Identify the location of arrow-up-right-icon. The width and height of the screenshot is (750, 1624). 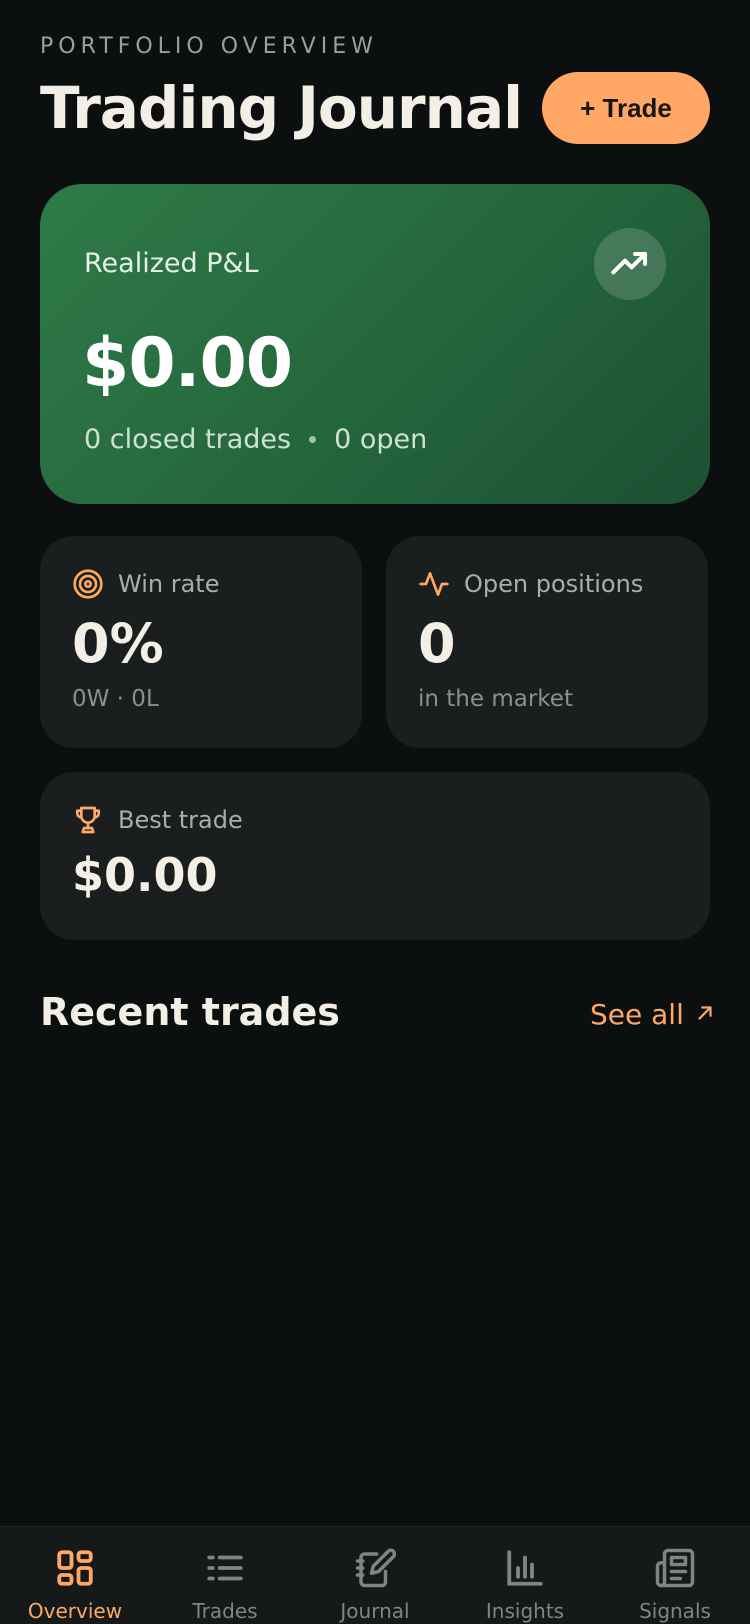
(705, 1014).